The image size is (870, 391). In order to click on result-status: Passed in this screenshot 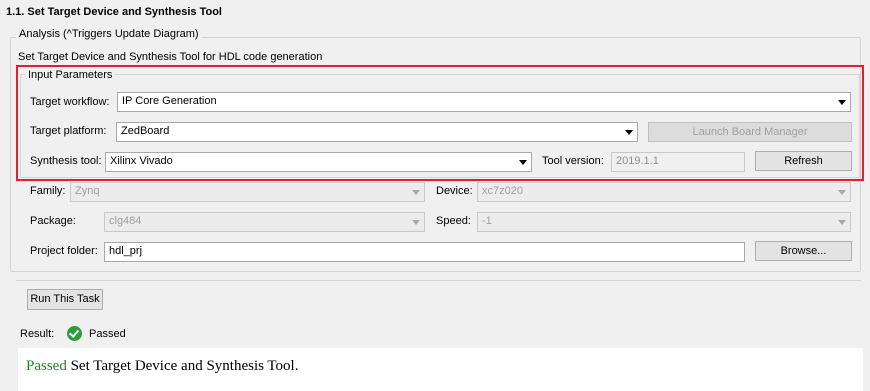, I will do `click(107, 334)`.